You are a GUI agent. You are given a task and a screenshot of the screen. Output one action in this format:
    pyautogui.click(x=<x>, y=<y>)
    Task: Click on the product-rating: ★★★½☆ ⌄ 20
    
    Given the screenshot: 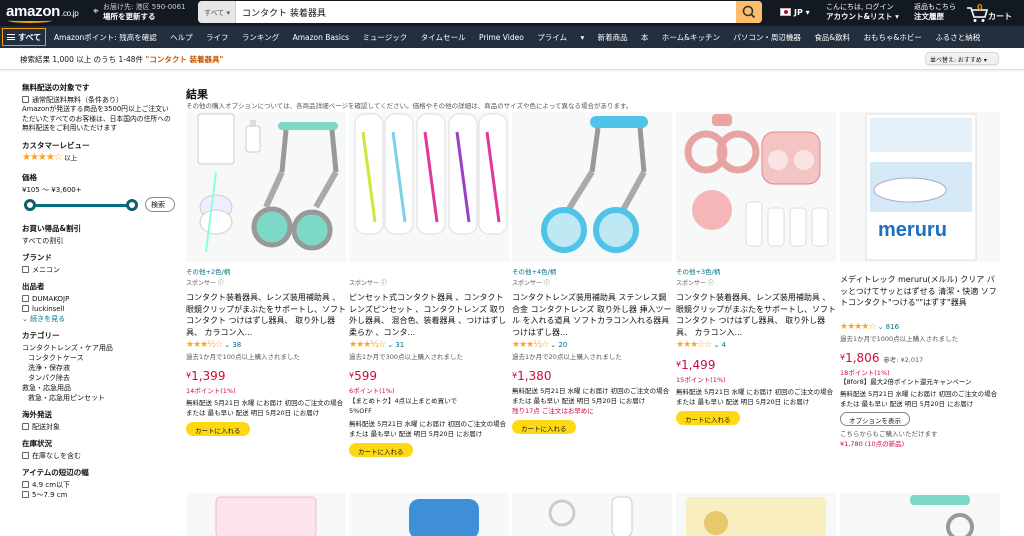 What is the action you would take?
    pyautogui.click(x=592, y=345)
    